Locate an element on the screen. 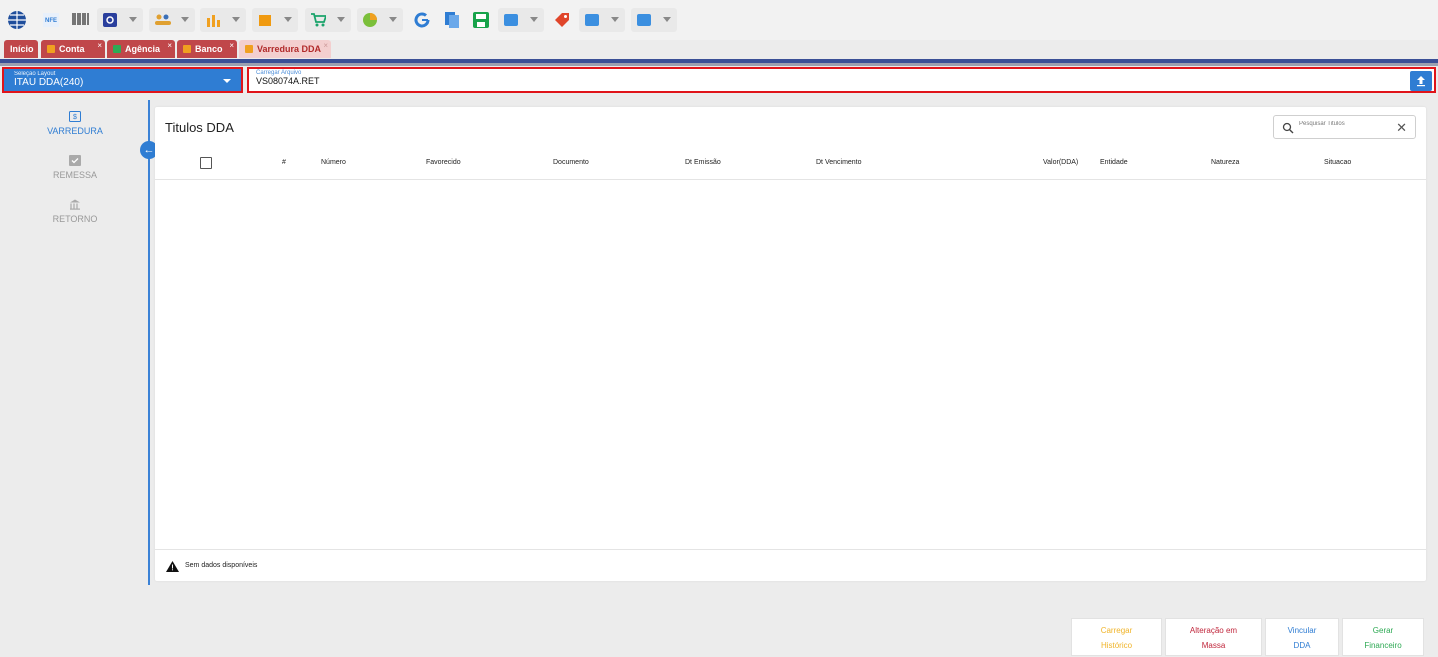 The height and width of the screenshot is (657, 1438). tab-inicio: Início is located at coordinates (21, 49).